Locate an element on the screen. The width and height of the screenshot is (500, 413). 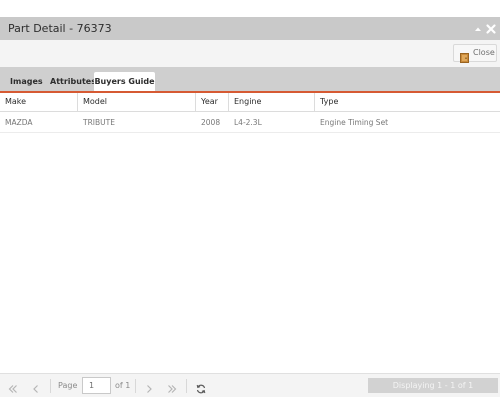
column-header-type: Type is located at coordinates (407, 102).